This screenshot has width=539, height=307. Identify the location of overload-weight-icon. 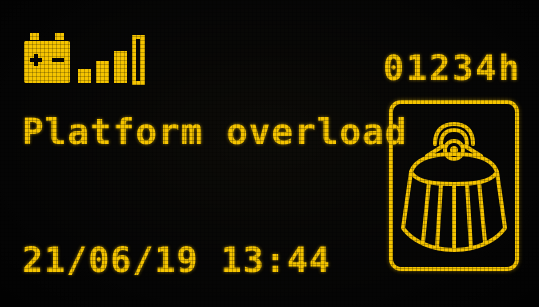
(454, 187).